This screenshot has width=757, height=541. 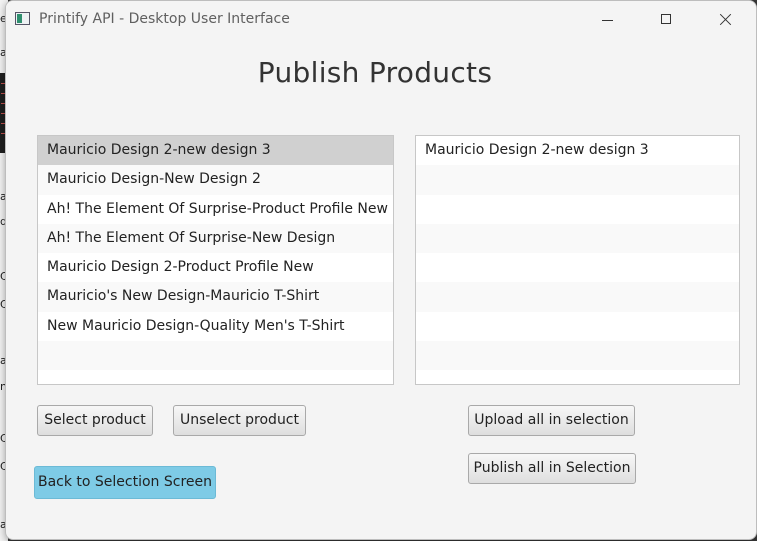 I want to click on app-icon, so click(x=22, y=18).